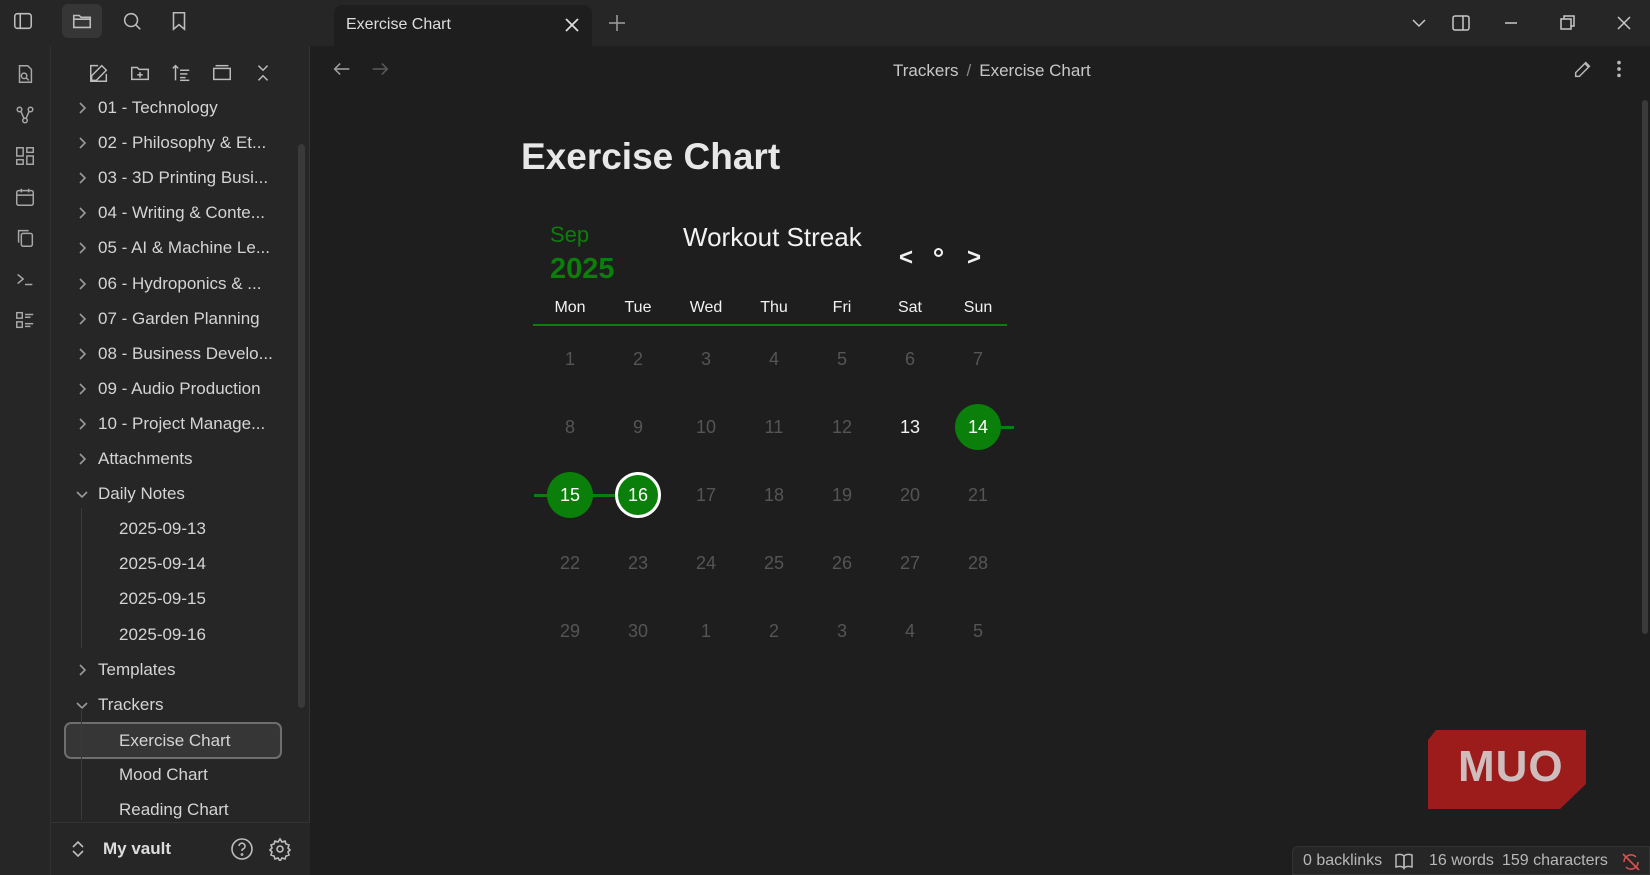 Image resolution: width=1650 pixels, height=875 pixels. Describe the element at coordinates (910, 563) in the screenshot. I see `calendar-day: 27` at that location.